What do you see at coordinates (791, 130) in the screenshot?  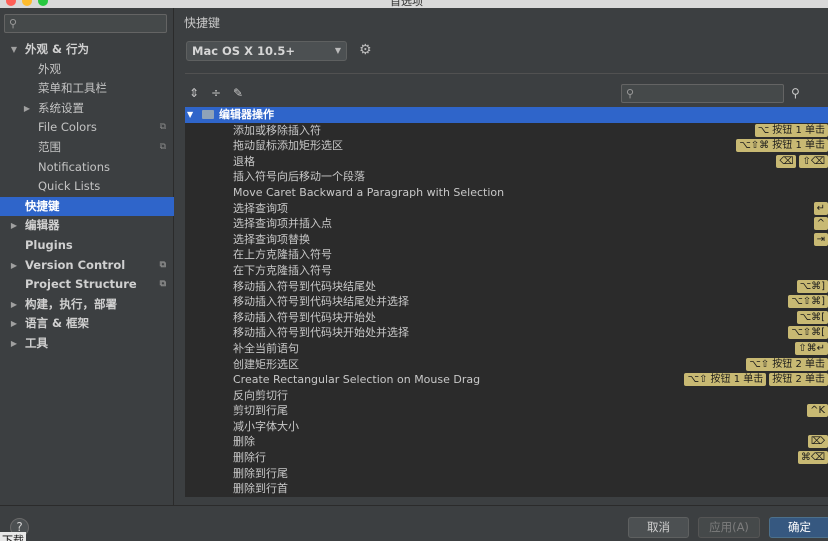 I see `shortcut-badge: ⌥ 按钮 1 单击` at bounding box center [791, 130].